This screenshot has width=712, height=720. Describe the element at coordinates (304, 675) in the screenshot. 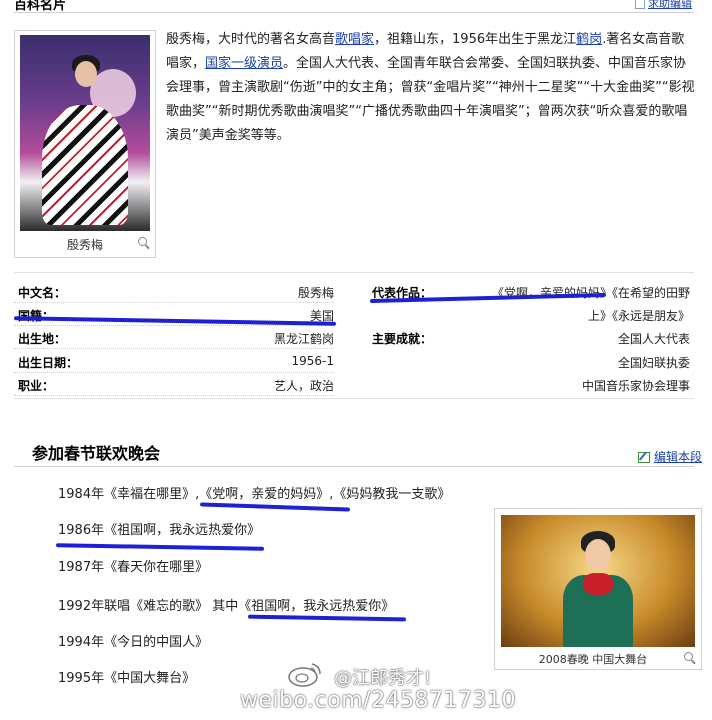

I see `weibo-logo-icon` at that location.